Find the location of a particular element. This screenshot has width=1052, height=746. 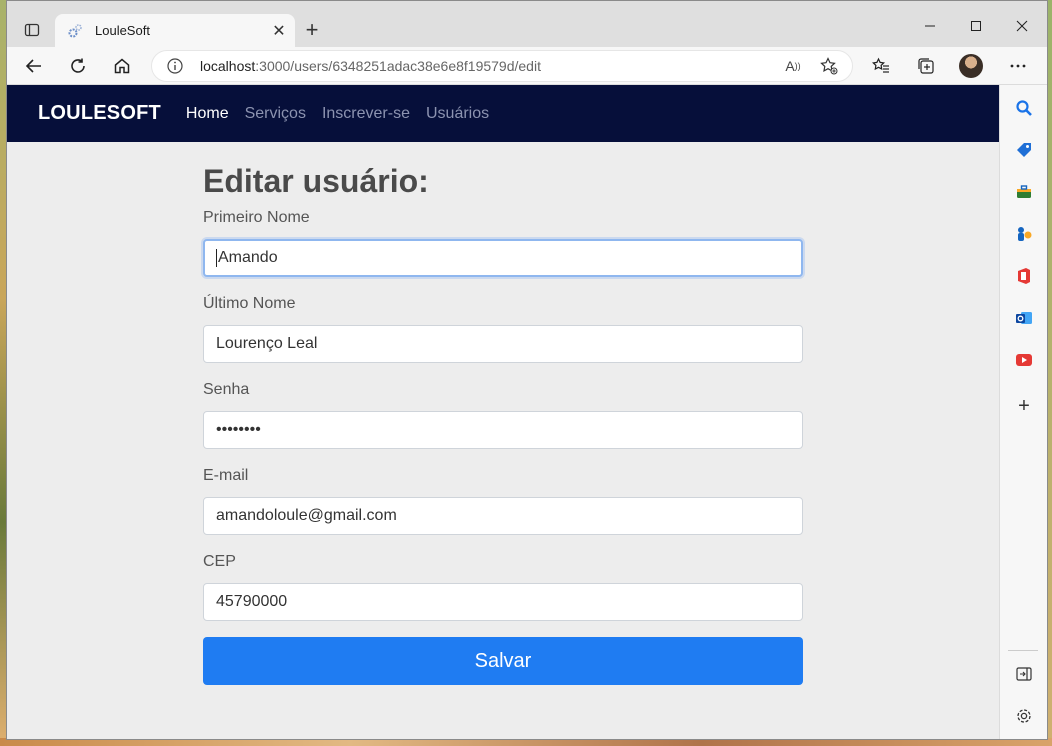

settings-gear-icon is located at coordinates (1024, 716).